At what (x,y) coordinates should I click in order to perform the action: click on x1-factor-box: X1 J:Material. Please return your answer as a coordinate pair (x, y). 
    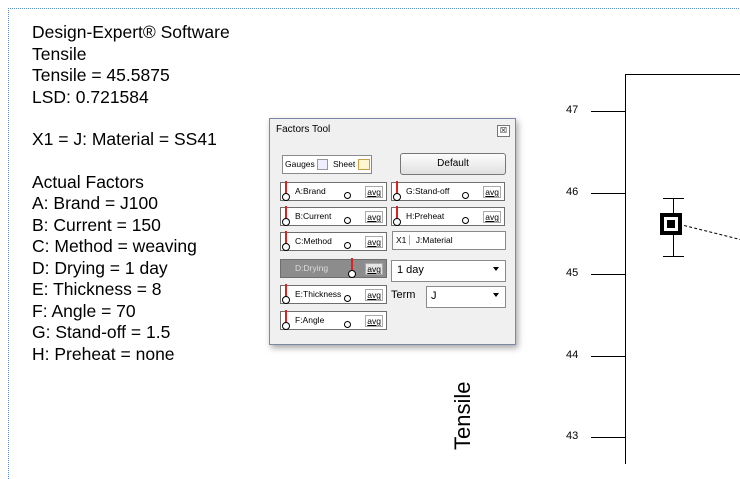
    Looking at the image, I should click on (449, 240).